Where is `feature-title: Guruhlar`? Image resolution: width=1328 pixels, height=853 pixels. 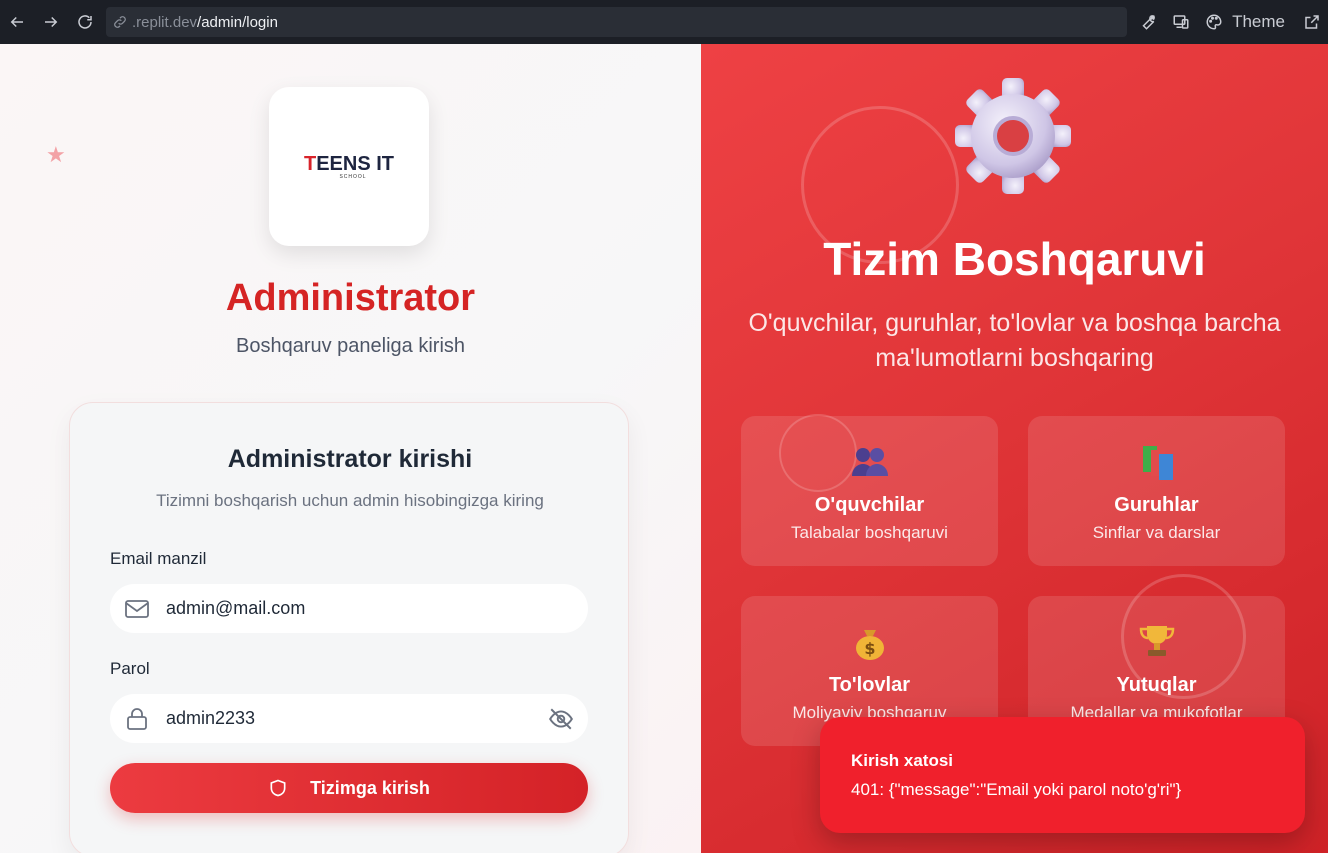 feature-title: Guruhlar is located at coordinates (1156, 505).